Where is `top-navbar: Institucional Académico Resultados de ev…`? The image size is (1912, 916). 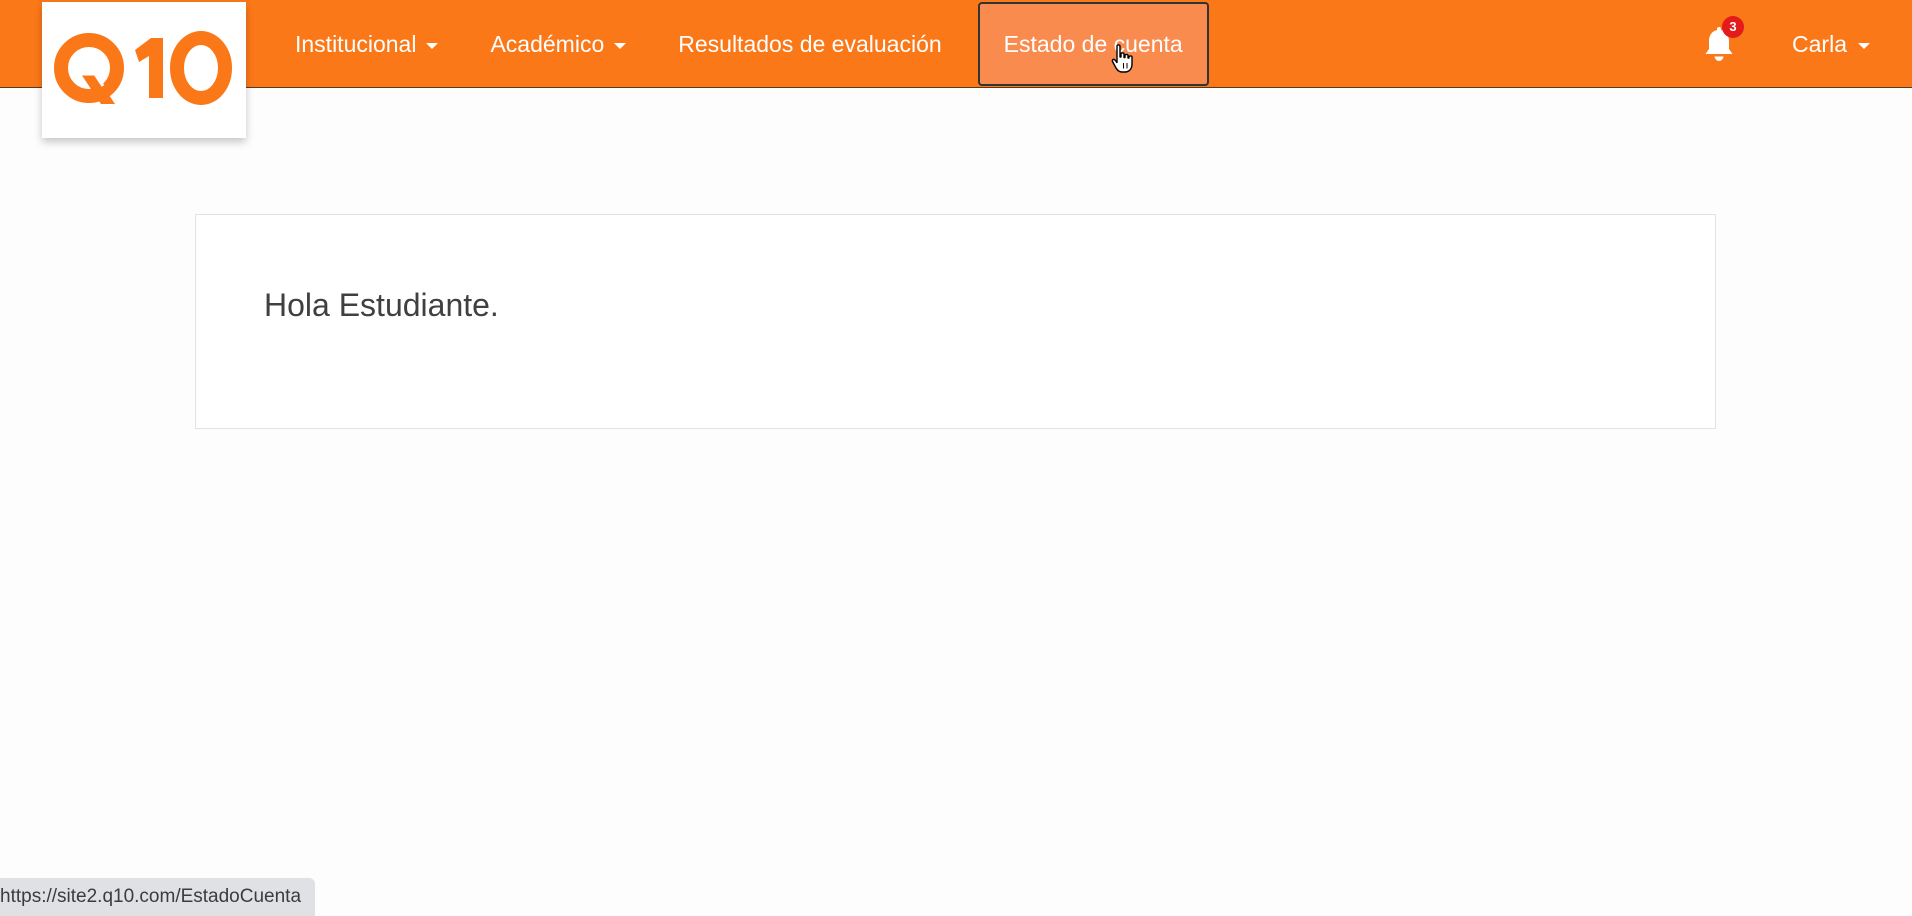
top-navbar: Institucional Académico Resultados de ev… is located at coordinates (956, 44).